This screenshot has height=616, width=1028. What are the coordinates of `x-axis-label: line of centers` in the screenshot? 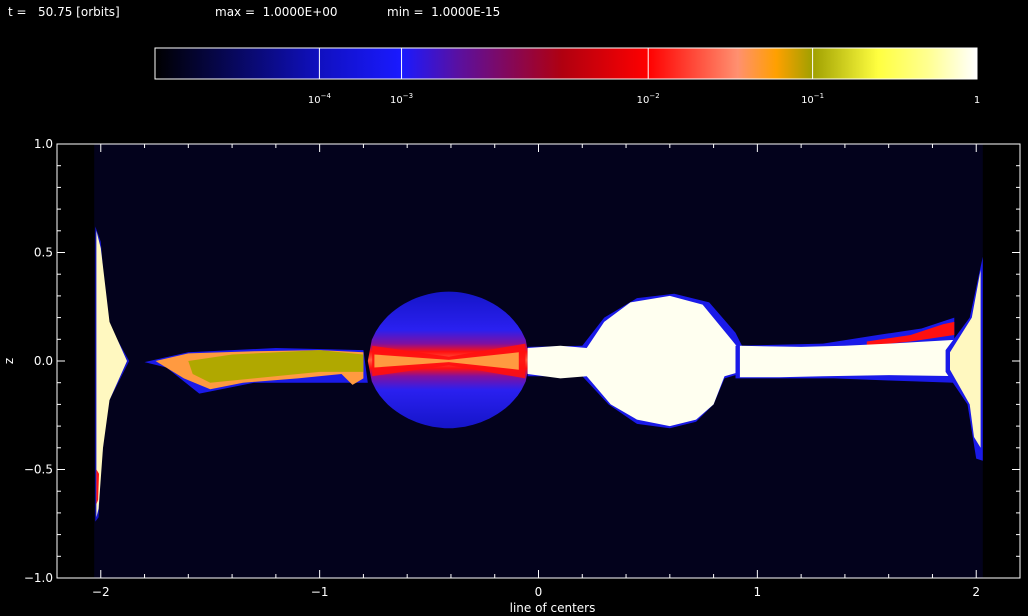 It's located at (553, 608).